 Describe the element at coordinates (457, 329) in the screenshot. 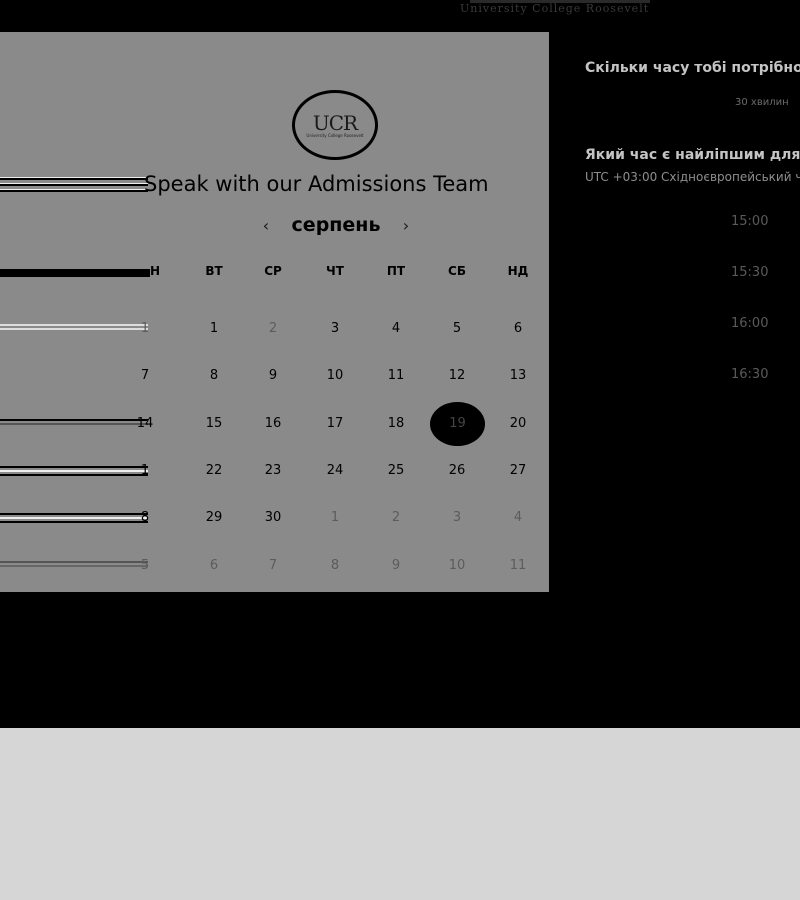

I see `calendar-day: 5` at that location.